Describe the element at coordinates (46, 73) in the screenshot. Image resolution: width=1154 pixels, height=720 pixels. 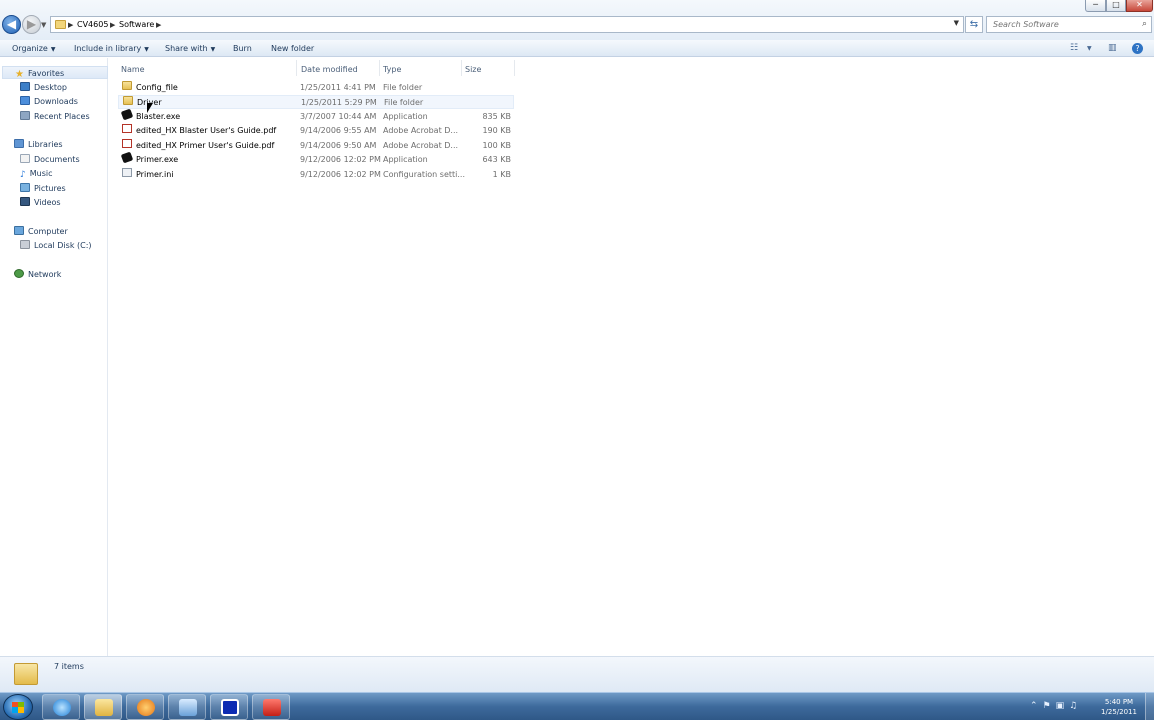
I see `nav-favorites-label: Favorites` at that location.